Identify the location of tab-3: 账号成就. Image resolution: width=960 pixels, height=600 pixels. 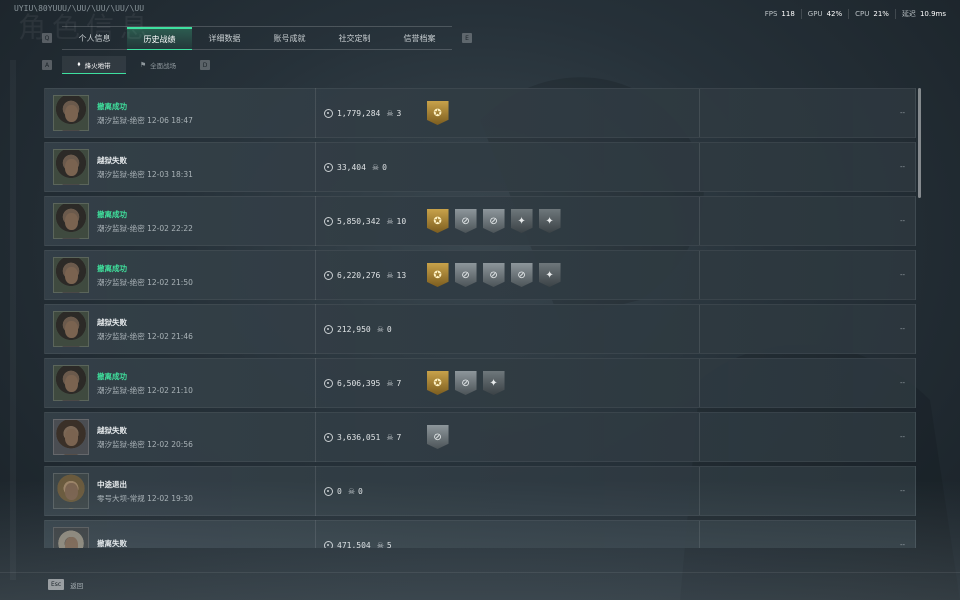
(289, 38).